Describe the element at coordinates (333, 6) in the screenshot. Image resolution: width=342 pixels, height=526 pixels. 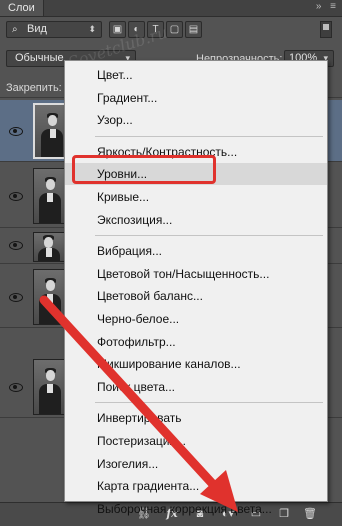
I see `panel-menu-icon: ≡` at that location.